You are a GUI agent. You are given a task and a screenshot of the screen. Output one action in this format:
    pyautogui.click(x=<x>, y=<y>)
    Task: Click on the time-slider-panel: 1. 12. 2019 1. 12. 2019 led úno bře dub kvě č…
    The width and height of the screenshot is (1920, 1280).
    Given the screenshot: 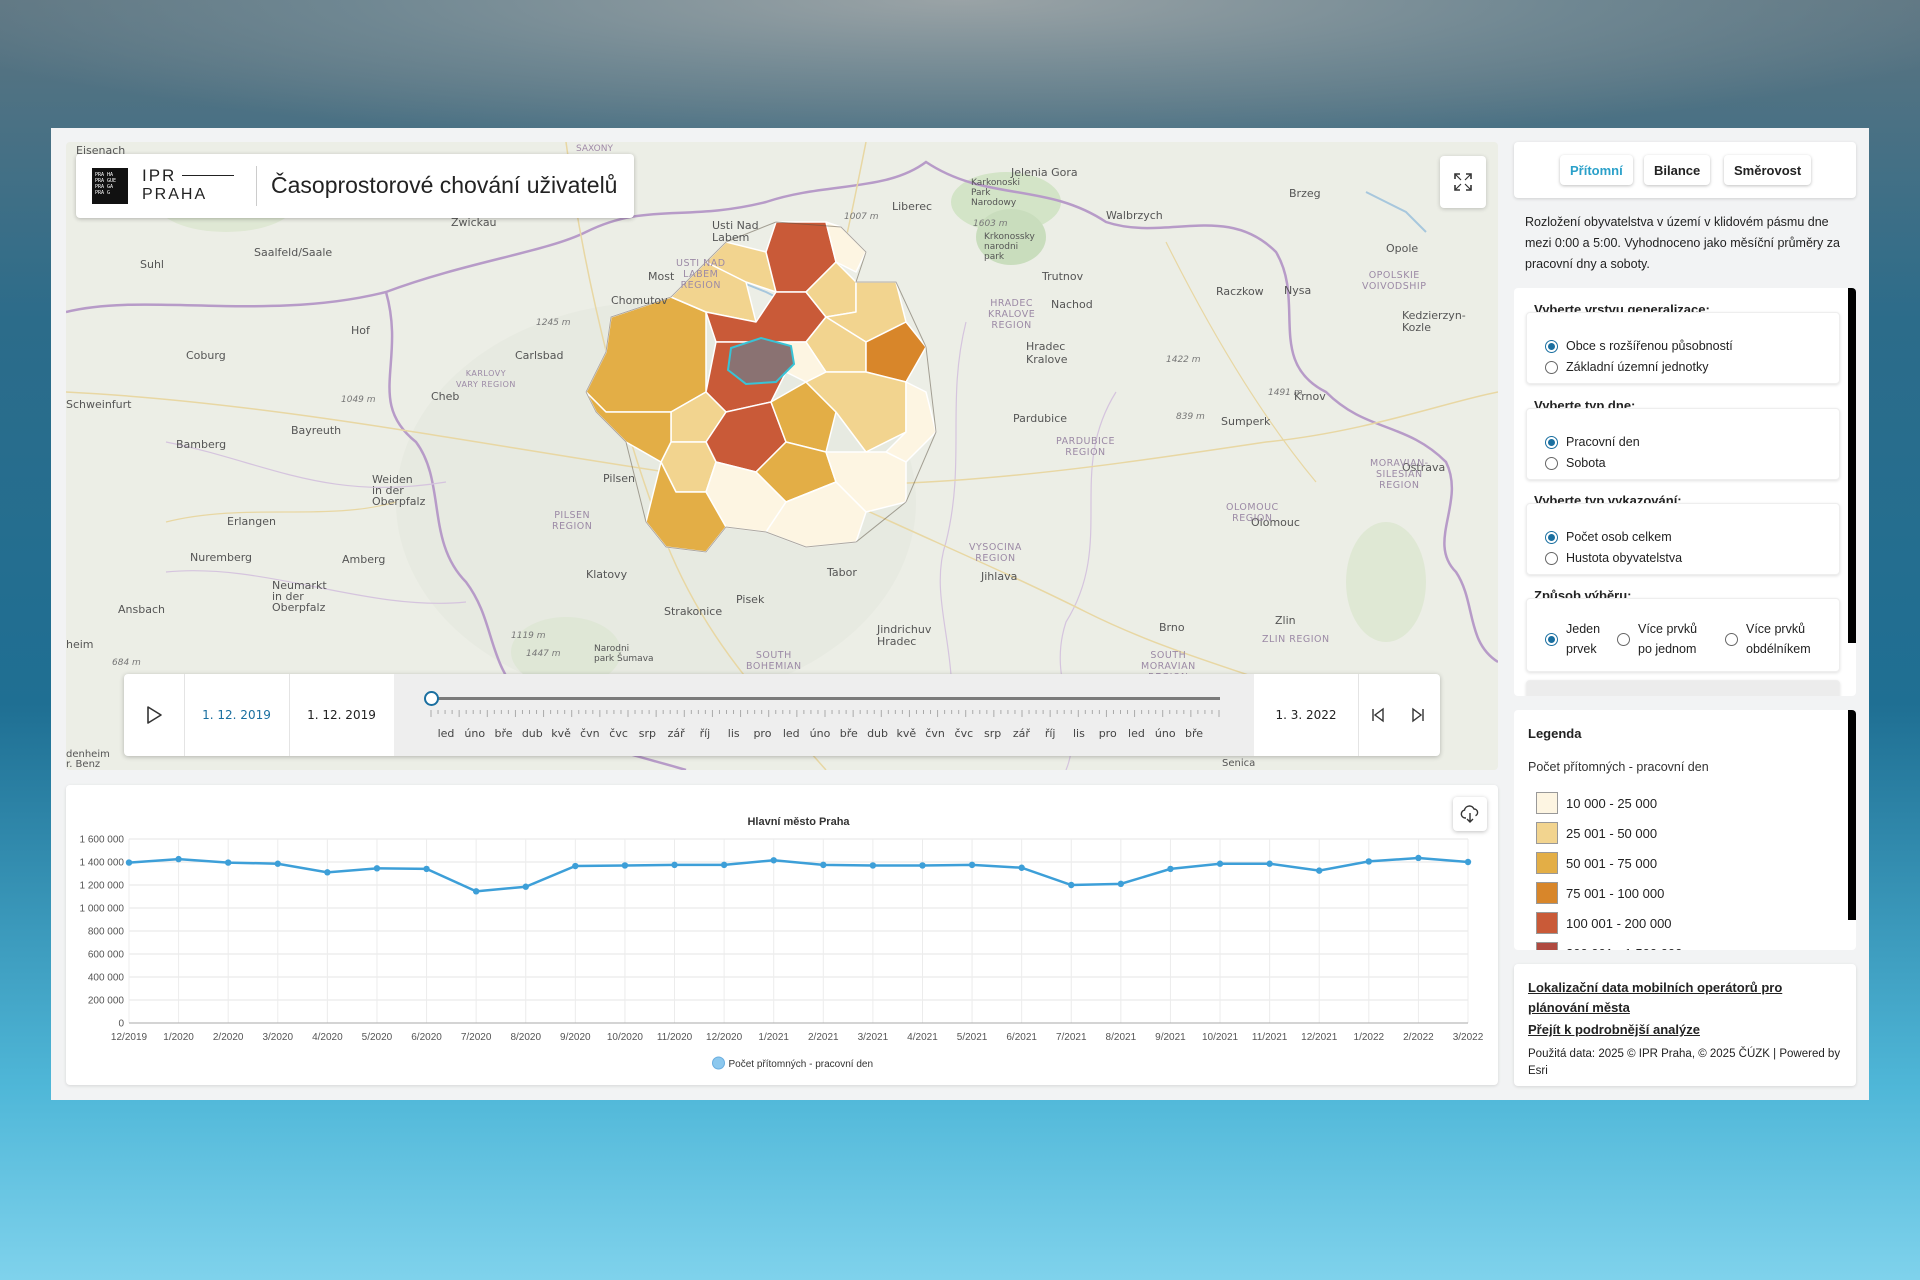 What is the action you would take?
    pyautogui.click(x=782, y=715)
    